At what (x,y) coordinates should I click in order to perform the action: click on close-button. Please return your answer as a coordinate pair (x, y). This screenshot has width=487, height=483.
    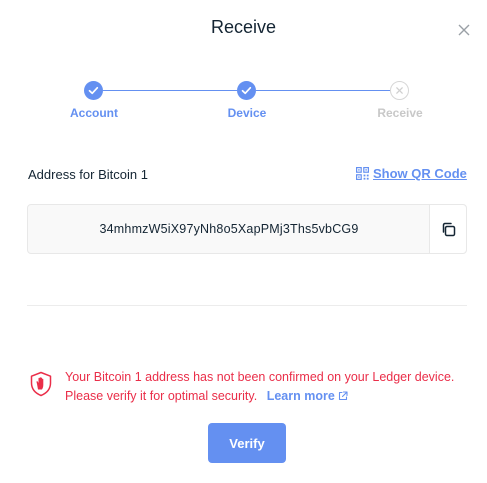
    Looking at the image, I should click on (464, 30).